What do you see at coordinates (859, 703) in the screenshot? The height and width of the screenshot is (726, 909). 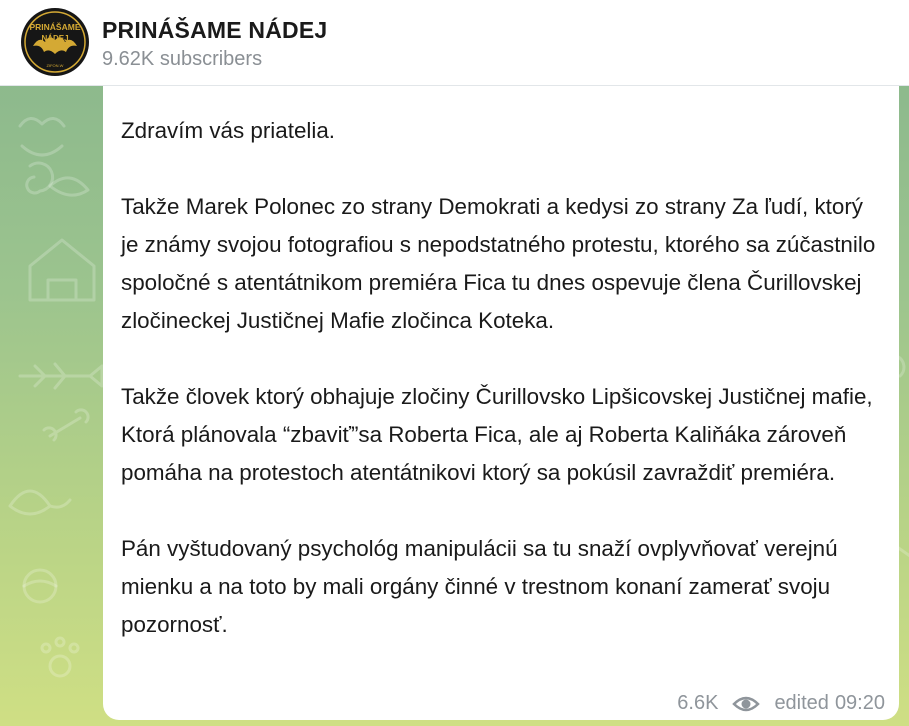 I see `message-time: 09:20` at bounding box center [859, 703].